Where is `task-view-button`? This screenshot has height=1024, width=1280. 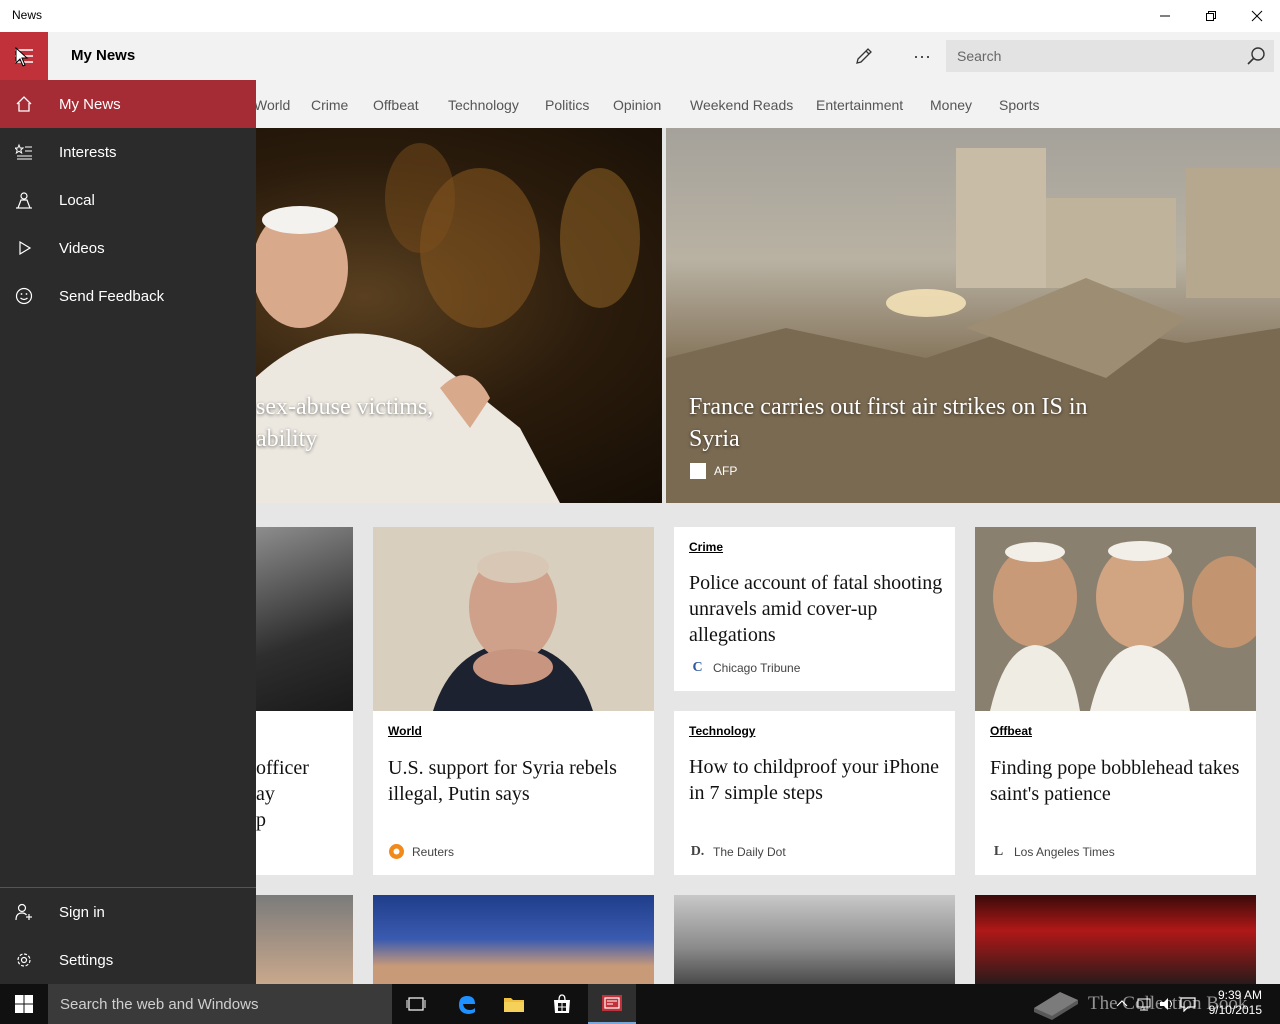 task-view-button is located at coordinates (416, 1004).